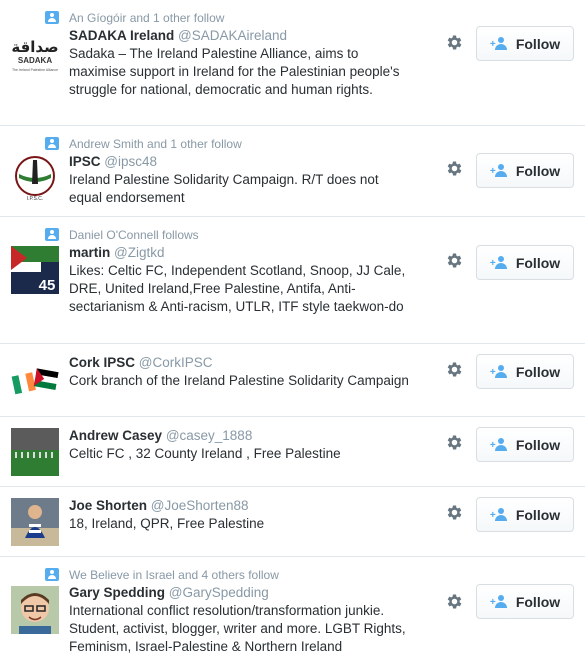  Describe the element at coordinates (176, 362) in the screenshot. I see `account-handle: @CorkIPSC` at that location.